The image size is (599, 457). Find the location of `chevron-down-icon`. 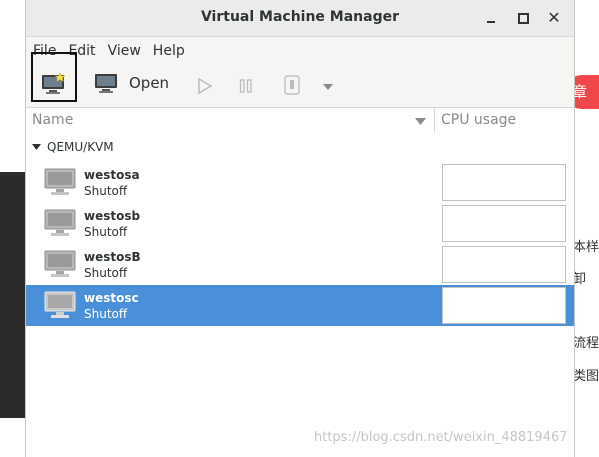

chevron-down-icon is located at coordinates (328, 87).